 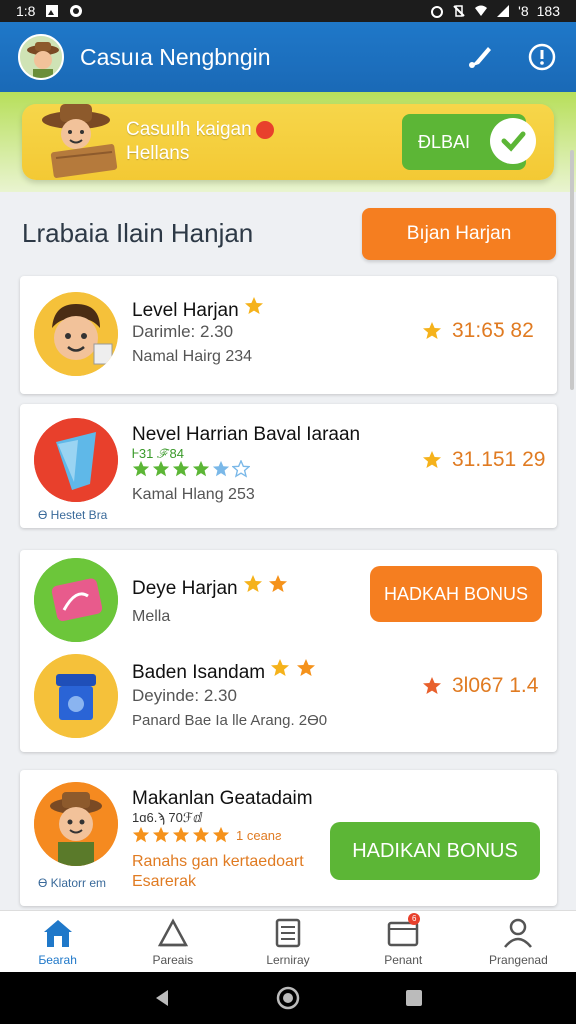 What do you see at coordinates (264, 129) in the screenshot?
I see `heart-icon` at bounding box center [264, 129].